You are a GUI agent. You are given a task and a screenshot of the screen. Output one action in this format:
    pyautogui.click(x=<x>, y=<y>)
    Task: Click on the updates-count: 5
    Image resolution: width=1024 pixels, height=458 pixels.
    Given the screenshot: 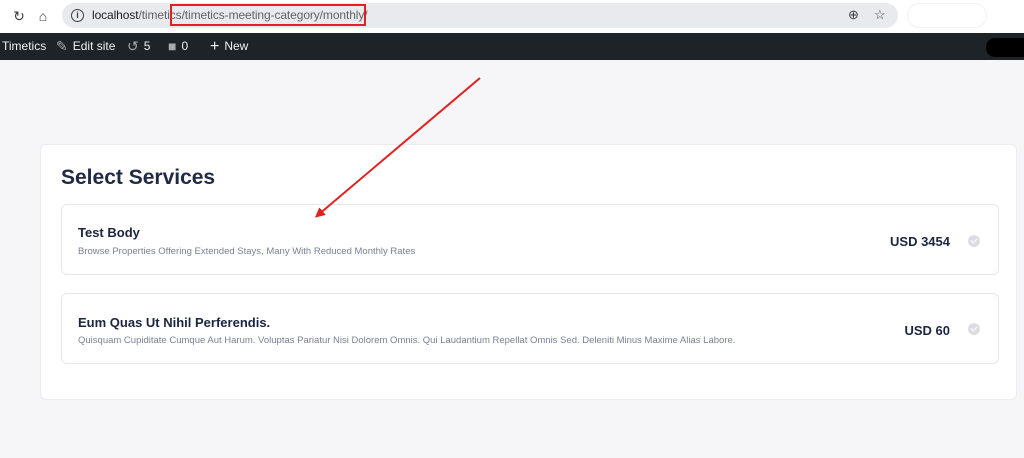 What is the action you would take?
    pyautogui.click(x=147, y=46)
    